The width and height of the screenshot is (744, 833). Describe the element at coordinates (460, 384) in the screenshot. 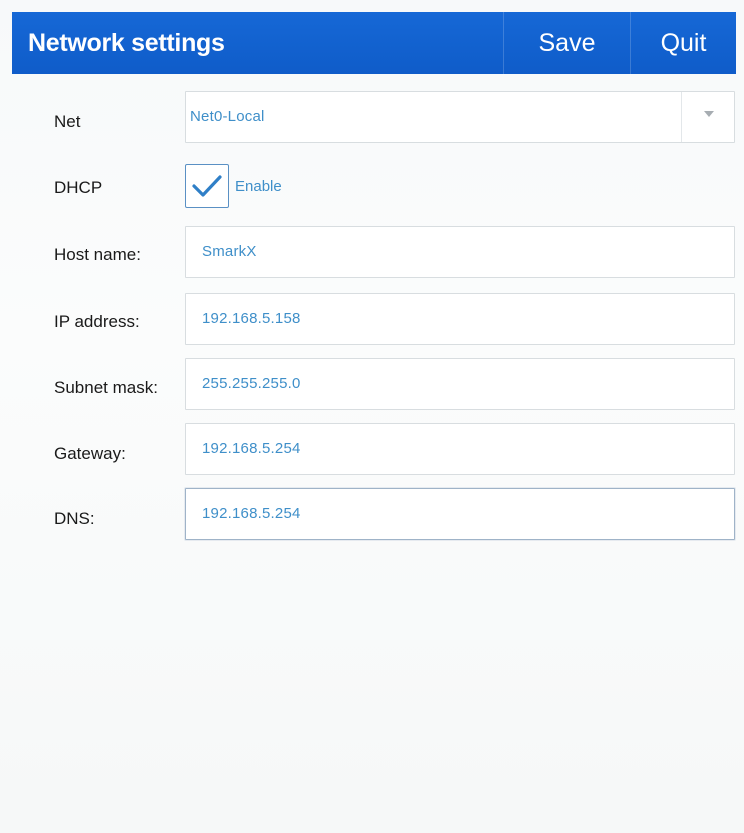

I see `subnet-mask-field: 255.255.255.0` at that location.